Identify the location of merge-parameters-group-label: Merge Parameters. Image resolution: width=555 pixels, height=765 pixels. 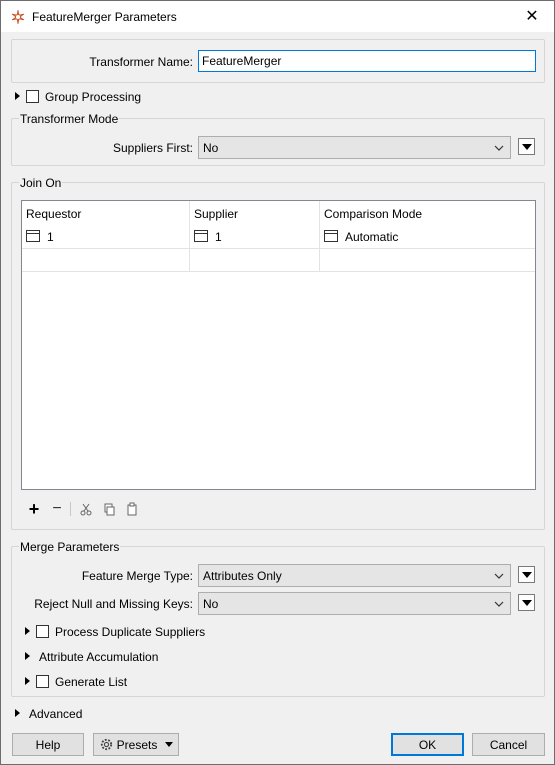
(70, 547).